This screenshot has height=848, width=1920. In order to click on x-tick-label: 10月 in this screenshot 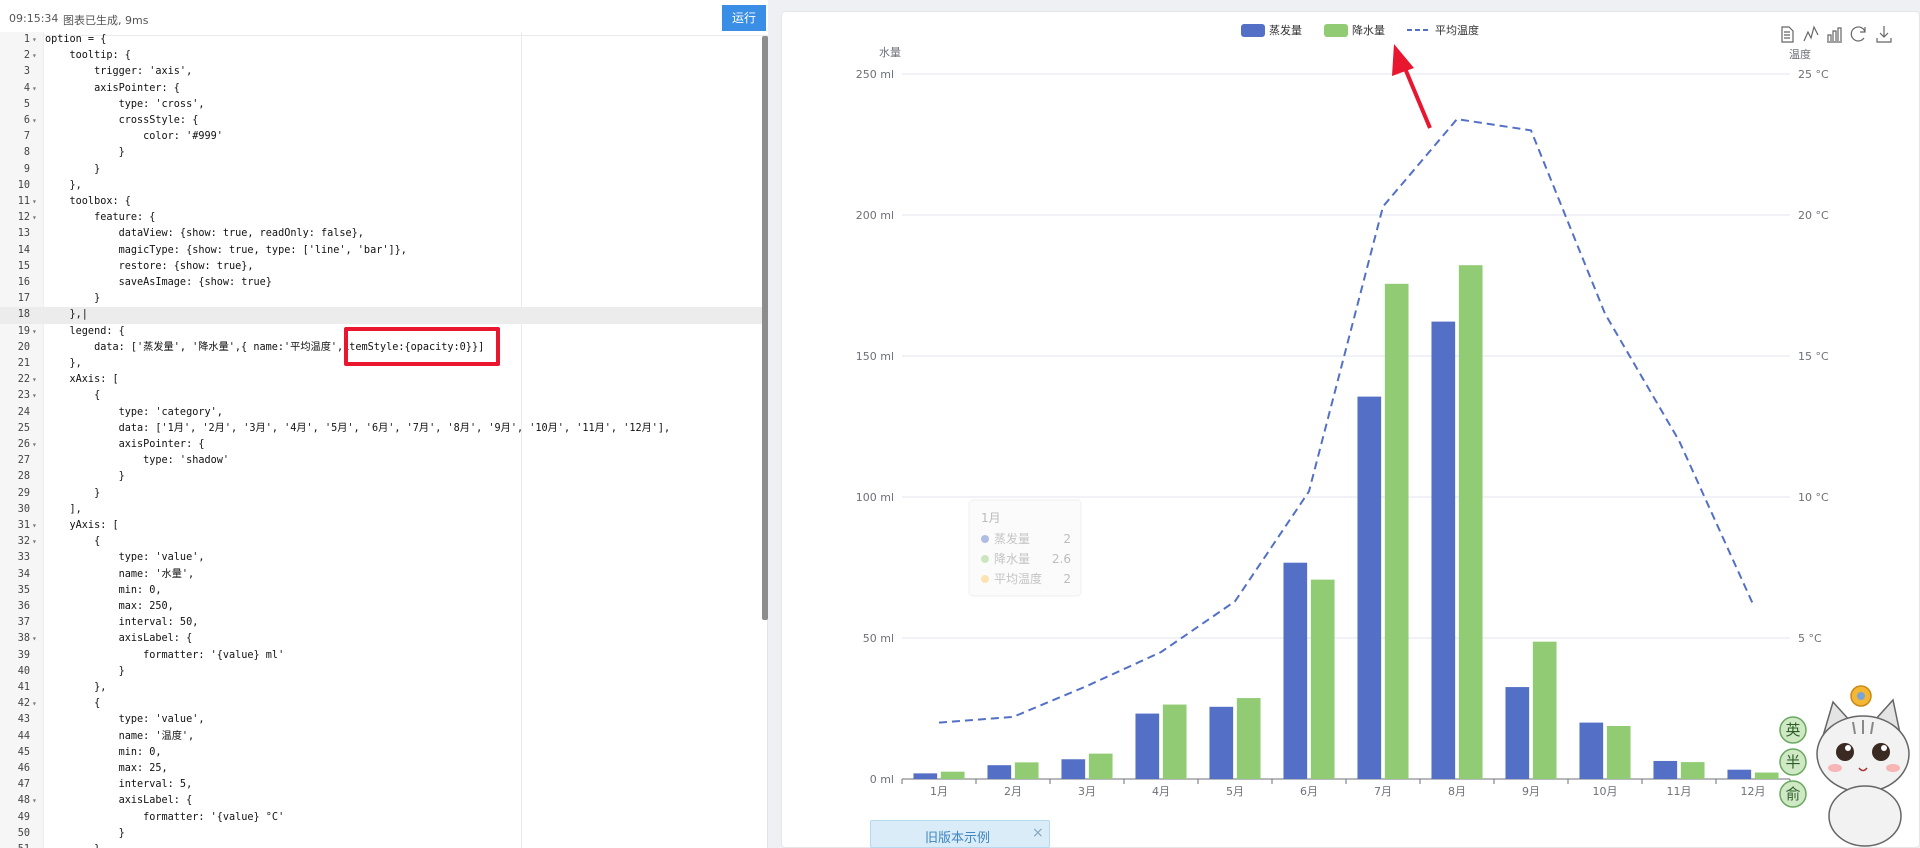, I will do `click(1605, 791)`.